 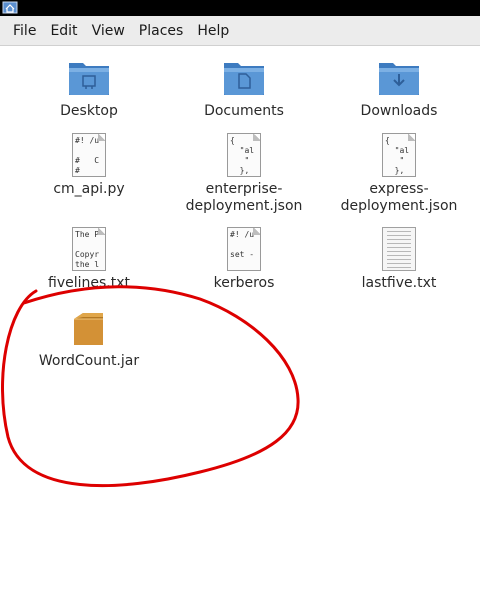 I want to click on file-label: fivelines.txt, so click(x=89, y=283).